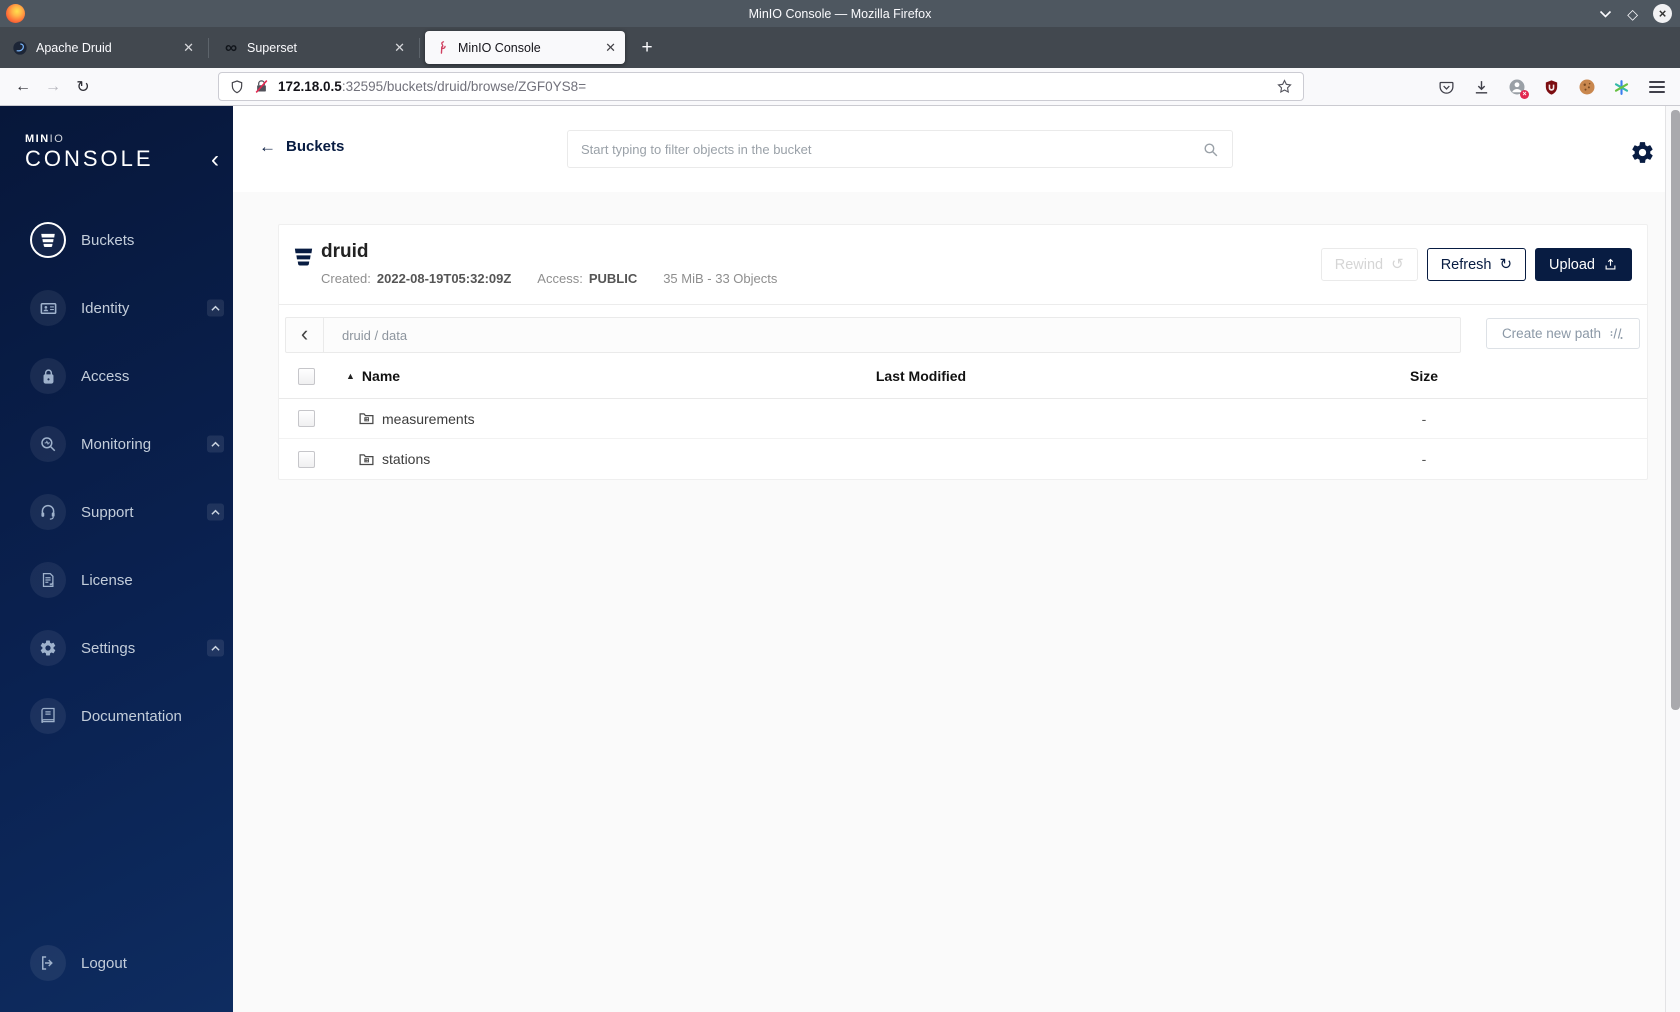 This screenshot has width=1680, height=1012. I want to click on created-label: Created:, so click(346, 278).